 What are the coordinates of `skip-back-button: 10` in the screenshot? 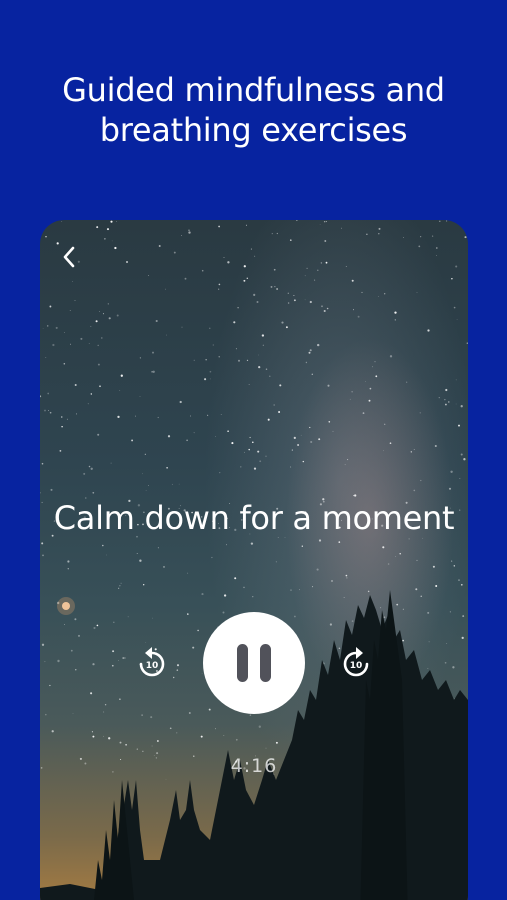 It's located at (152, 664).